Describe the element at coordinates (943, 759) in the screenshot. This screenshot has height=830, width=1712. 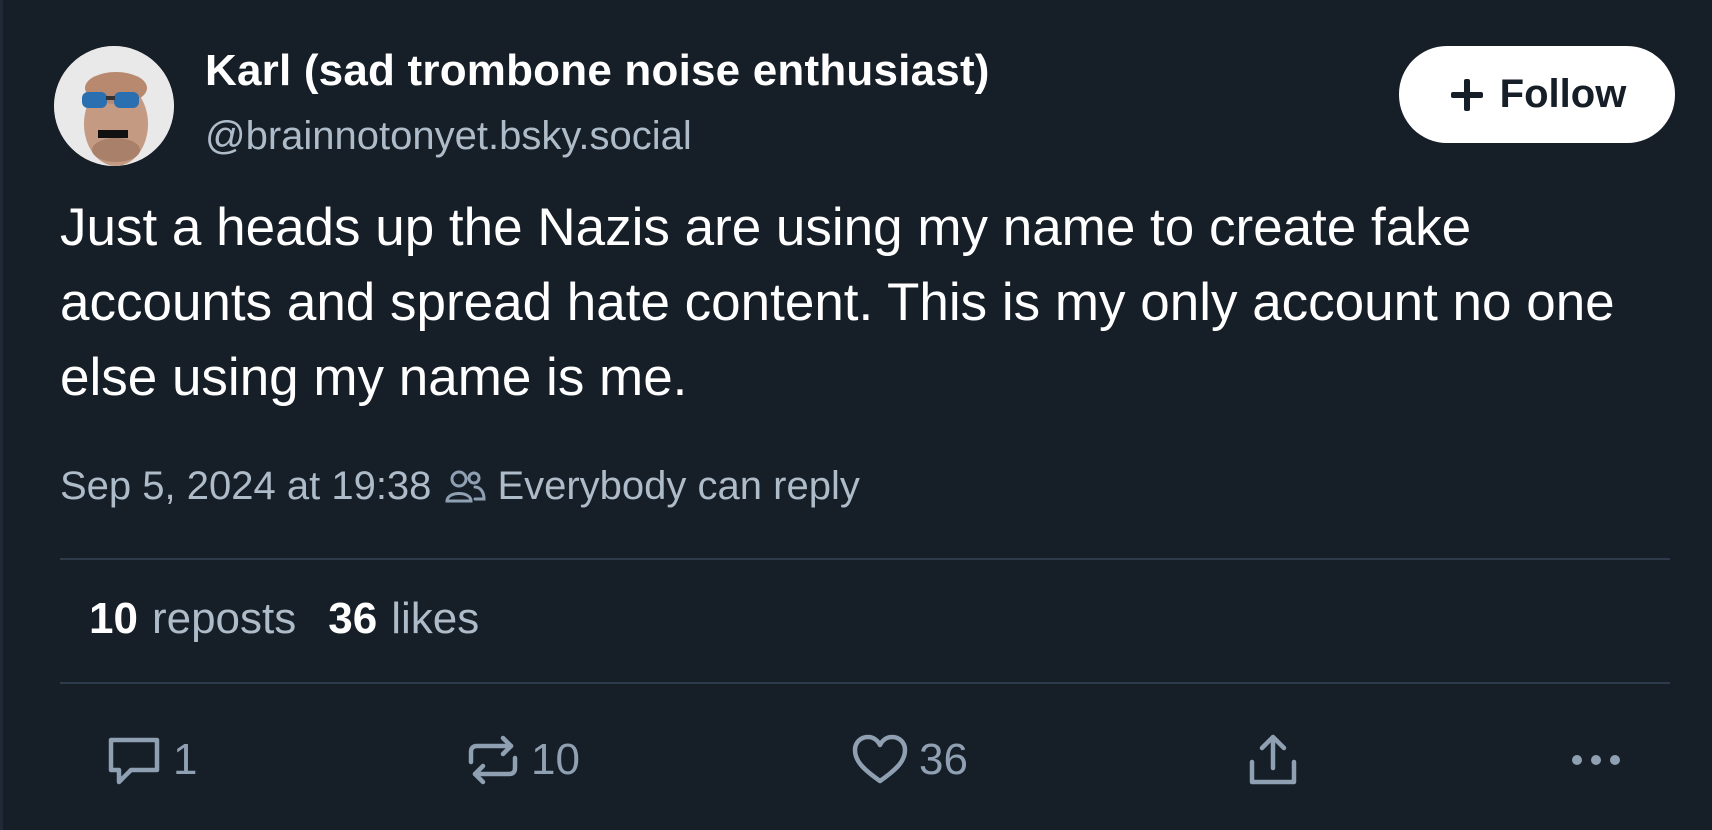
I see `like-count: 36` at that location.